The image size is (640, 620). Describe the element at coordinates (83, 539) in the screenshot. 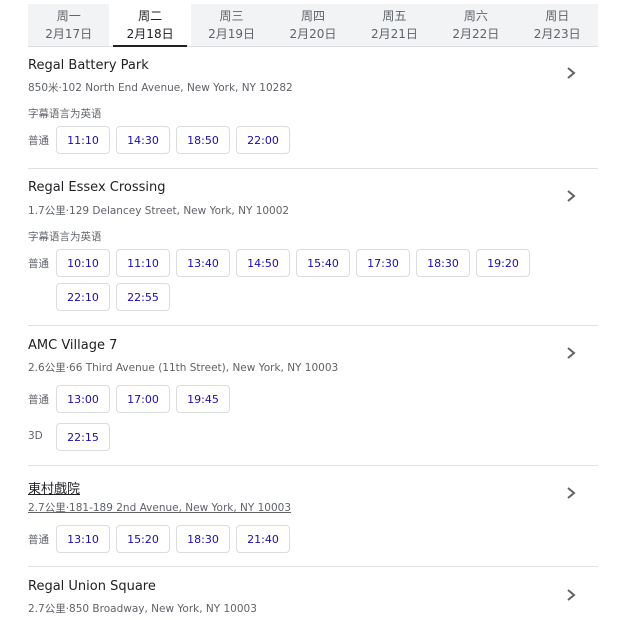

I see `showtime-button: 13:10` at that location.